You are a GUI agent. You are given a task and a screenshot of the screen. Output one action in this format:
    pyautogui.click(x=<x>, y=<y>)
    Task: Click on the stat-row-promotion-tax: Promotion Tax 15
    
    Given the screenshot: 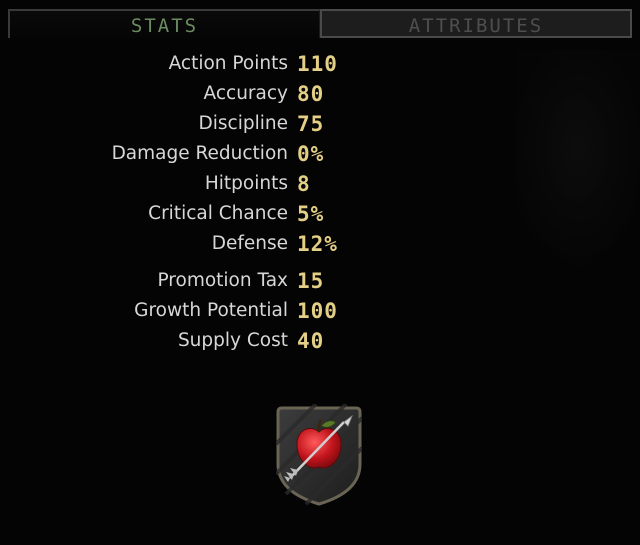 What is the action you would take?
    pyautogui.click(x=200, y=281)
    